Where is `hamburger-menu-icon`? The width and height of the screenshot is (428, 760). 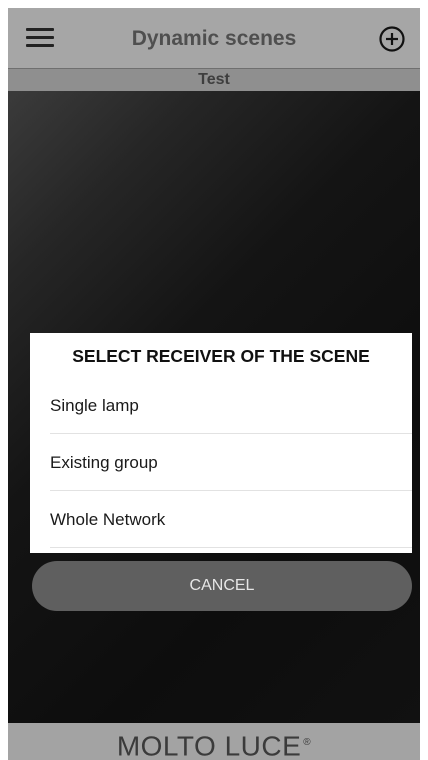
hamburger-menu-icon is located at coordinates (40, 38).